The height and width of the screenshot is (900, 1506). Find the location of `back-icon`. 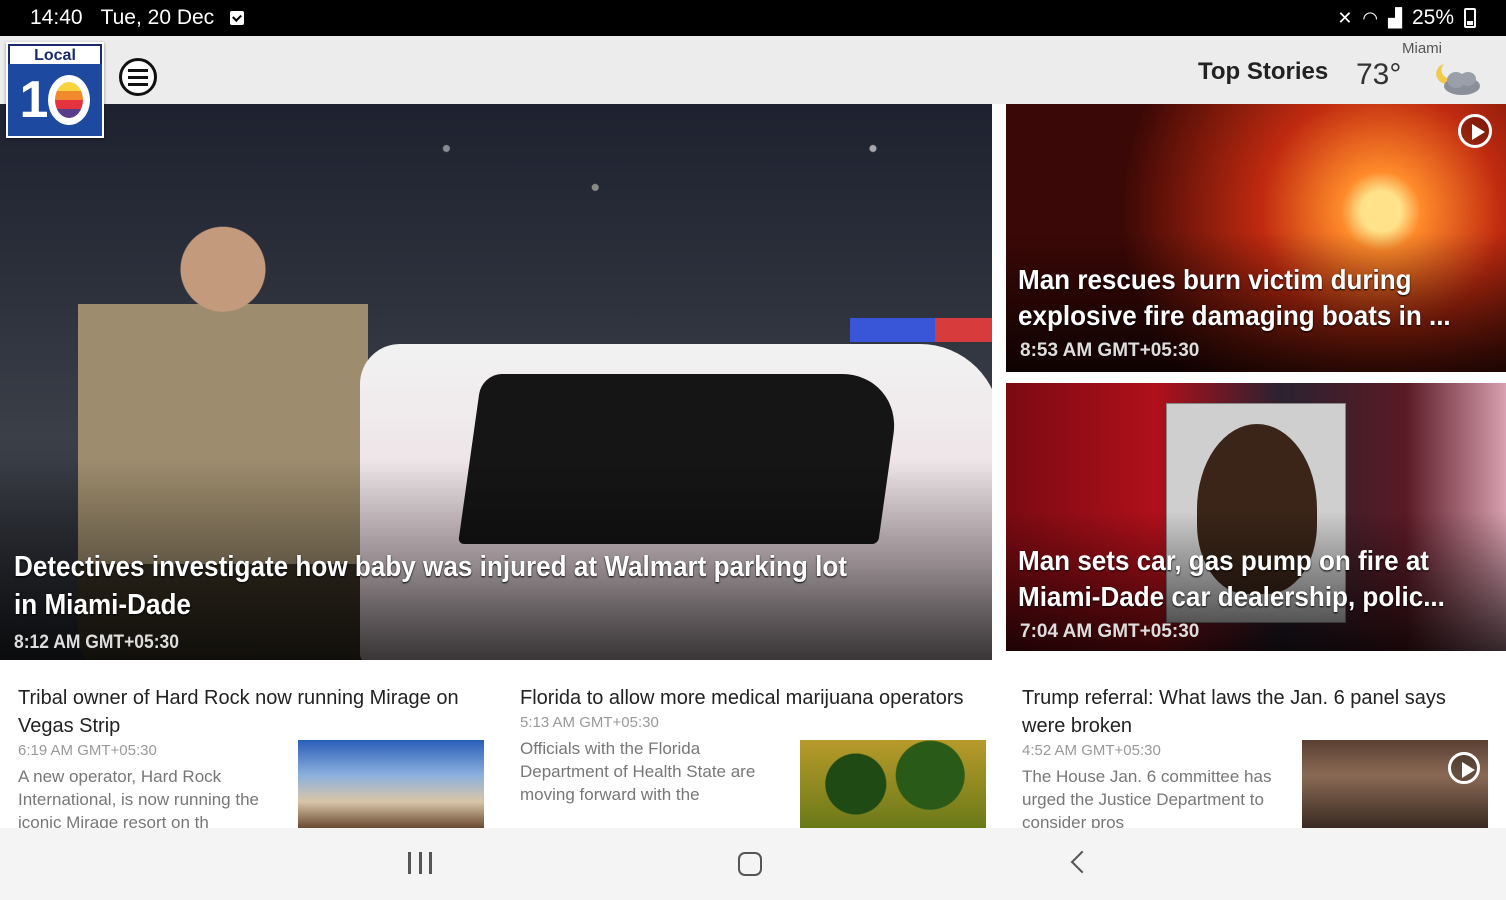

back-icon is located at coordinates (1082, 862).